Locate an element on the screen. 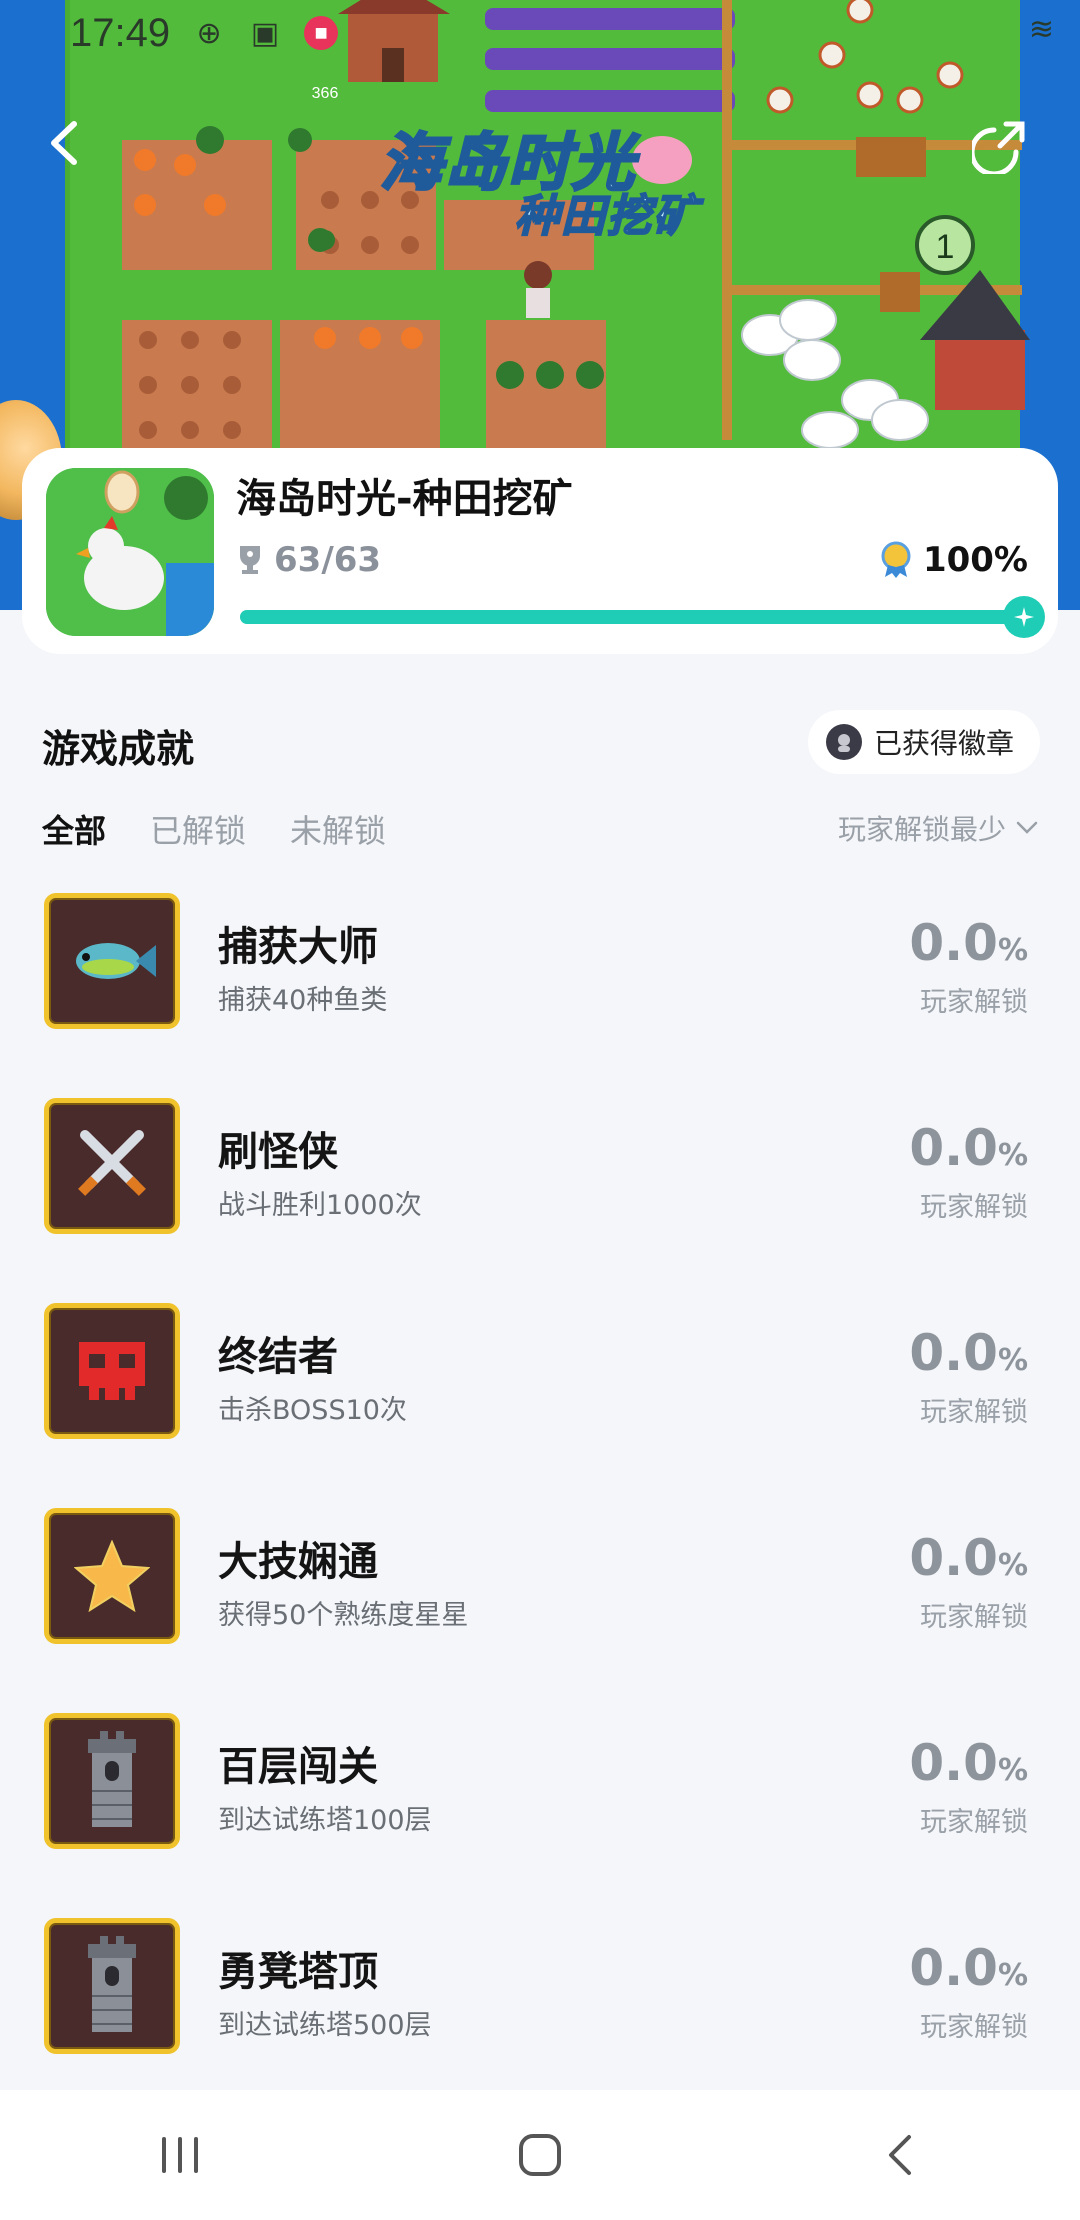 The width and height of the screenshot is (1080, 2220). skull-icon is located at coordinates (112, 1371).